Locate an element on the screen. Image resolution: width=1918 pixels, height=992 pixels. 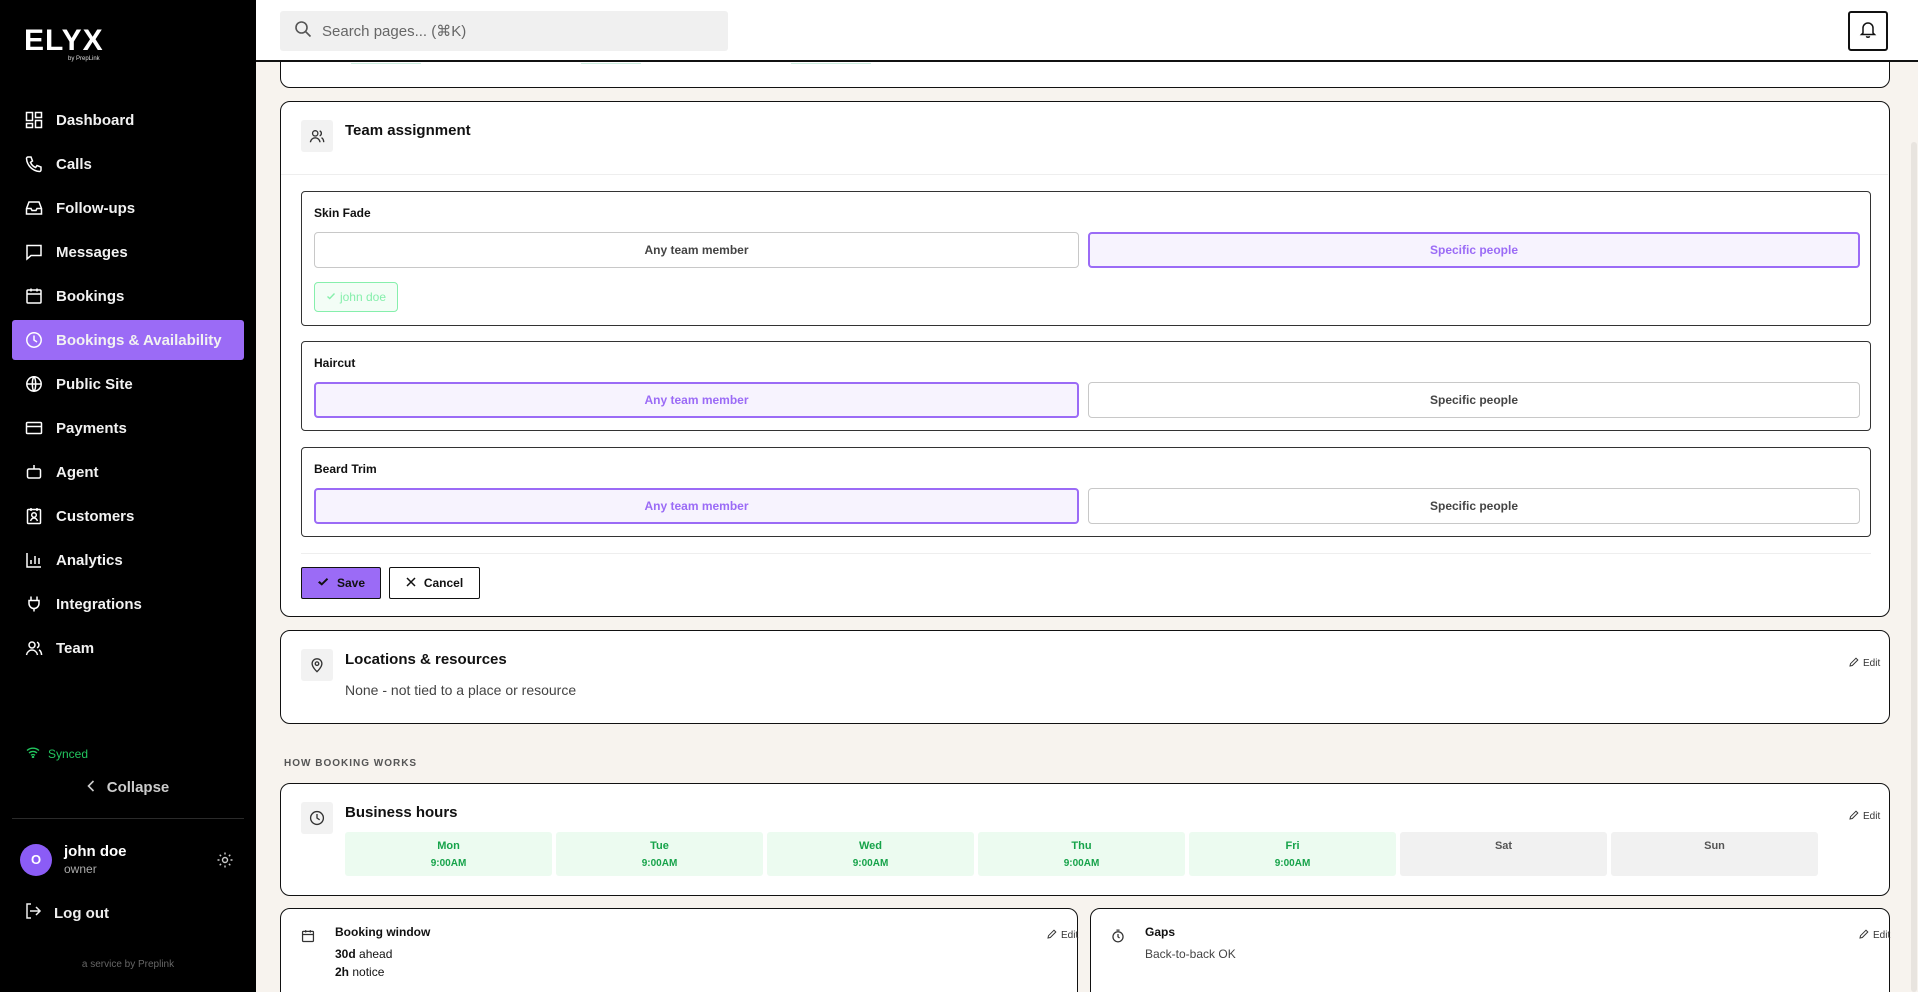
bar-chart-icon is located at coordinates (34, 560).